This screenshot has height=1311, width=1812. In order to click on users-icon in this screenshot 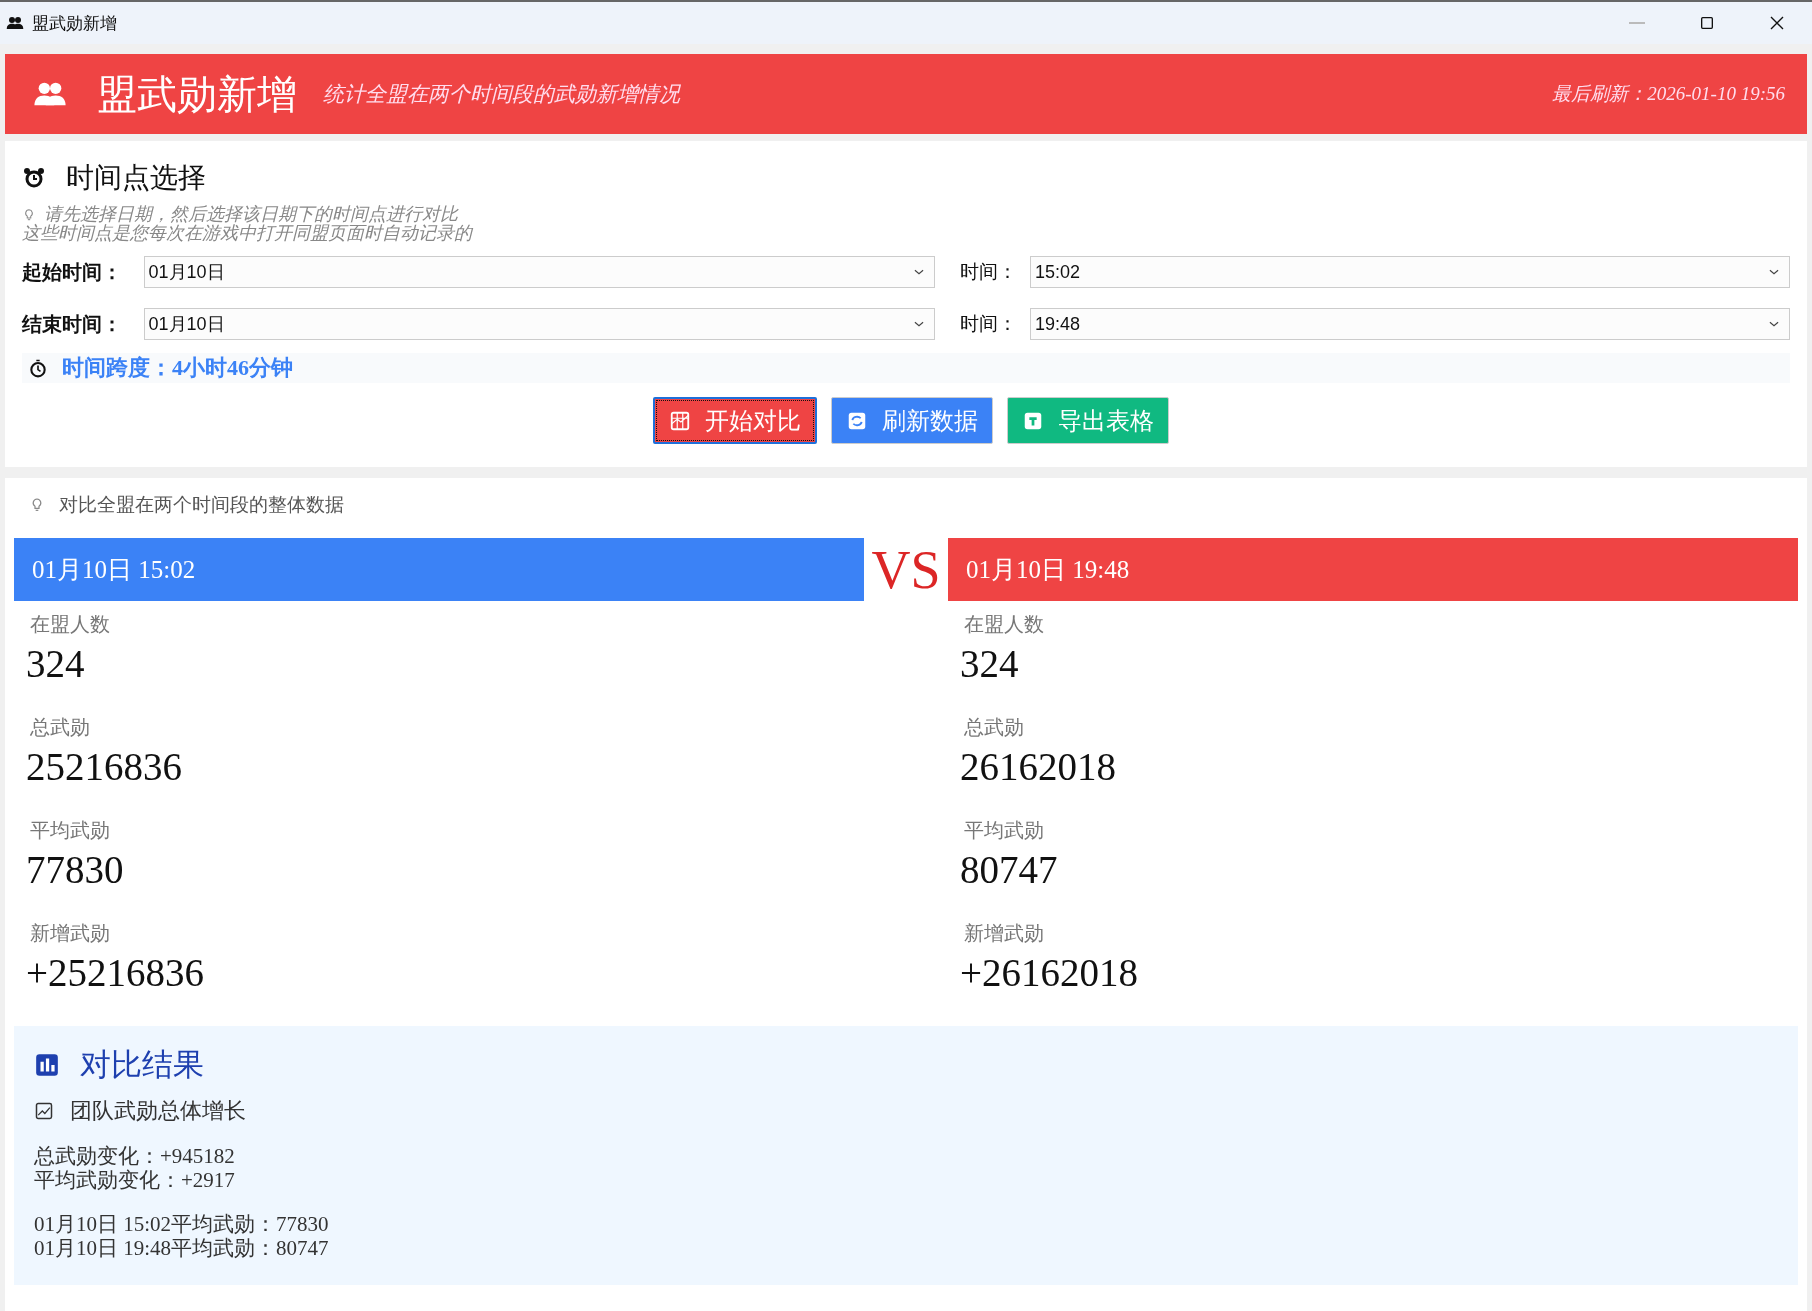, I will do `click(15, 23)`.